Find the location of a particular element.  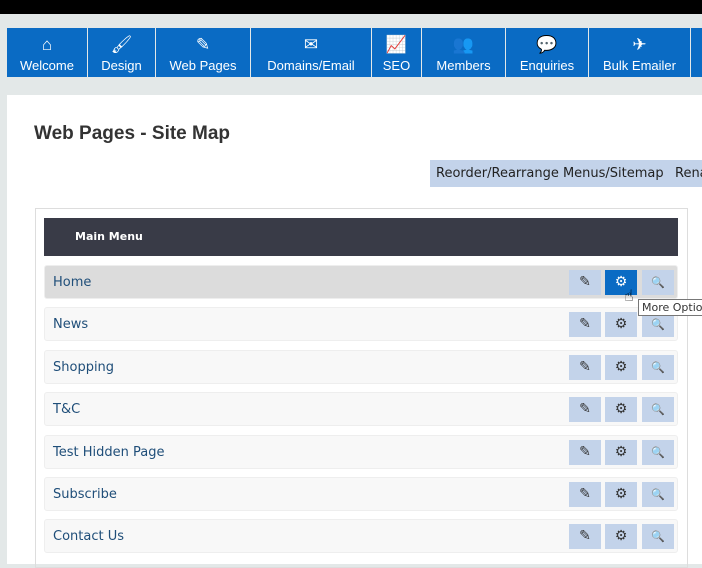

nav-seo: 📈 SEO is located at coordinates (397, 52).